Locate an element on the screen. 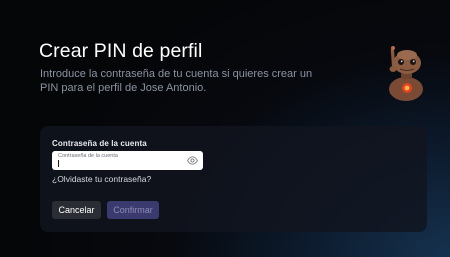 The height and width of the screenshot is (257, 450). page-title: Crear PIN de perfil is located at coordinates (121, 51).